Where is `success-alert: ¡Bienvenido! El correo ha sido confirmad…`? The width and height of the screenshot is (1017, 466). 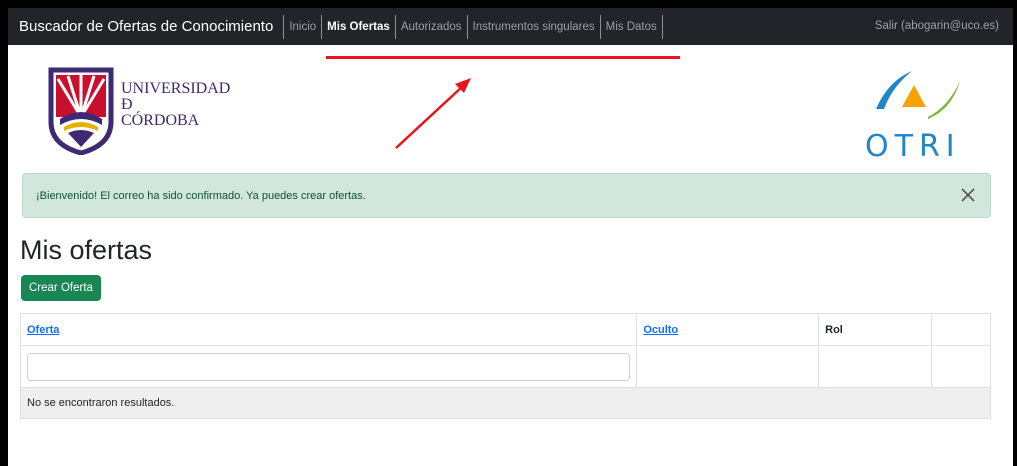
success-alert: ¡Bienvenido! El correo ha sido confirmad… is located at coordinates (506, 195).